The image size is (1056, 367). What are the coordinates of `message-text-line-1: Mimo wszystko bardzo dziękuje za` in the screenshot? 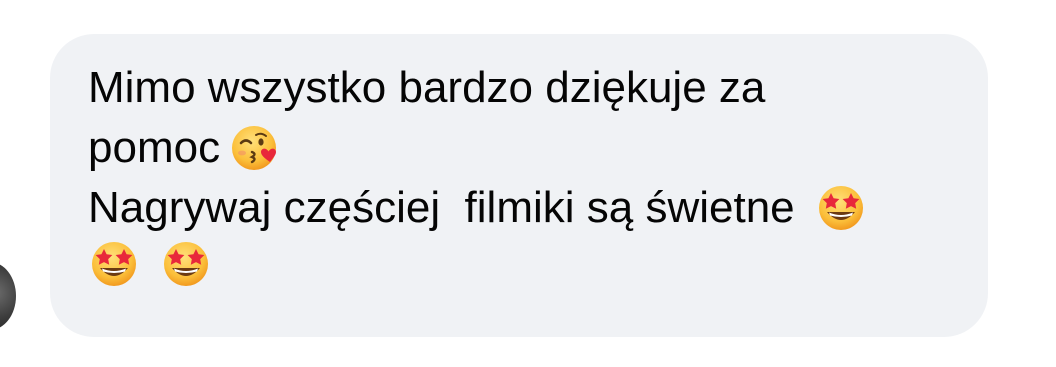 It's located at (427, 87).